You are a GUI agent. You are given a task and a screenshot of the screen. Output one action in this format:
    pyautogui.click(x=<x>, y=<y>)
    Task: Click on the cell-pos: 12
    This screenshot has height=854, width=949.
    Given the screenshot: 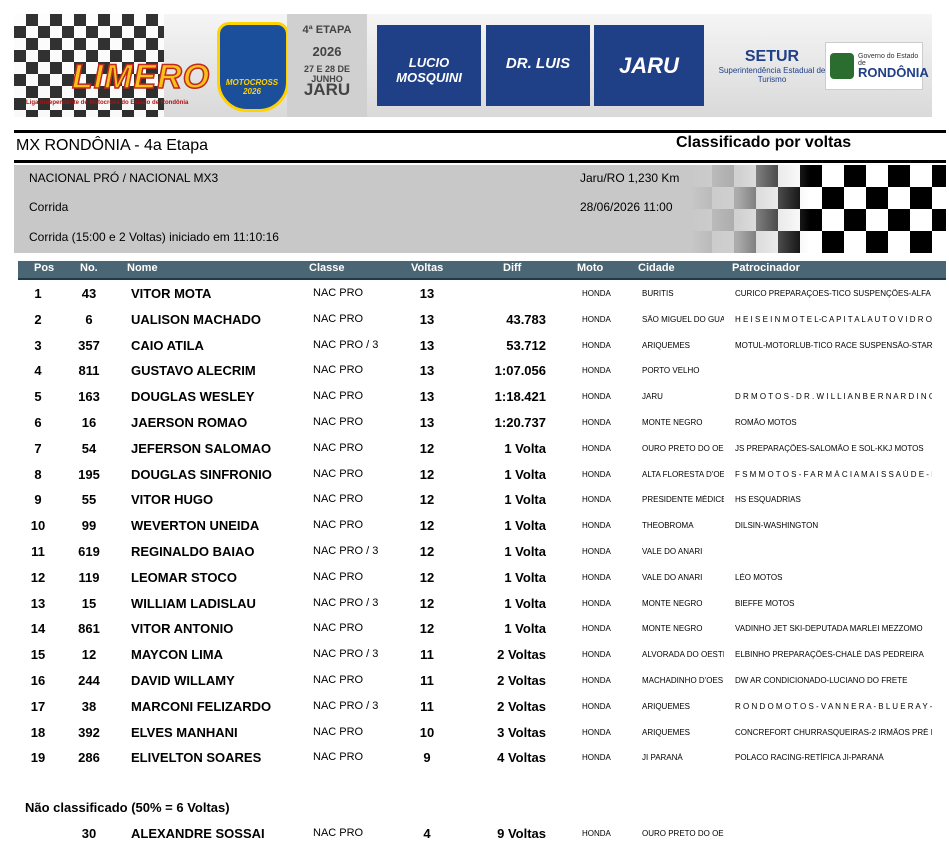 What is the action you would take?
    pyautogui.click(x=38, y=577)
    